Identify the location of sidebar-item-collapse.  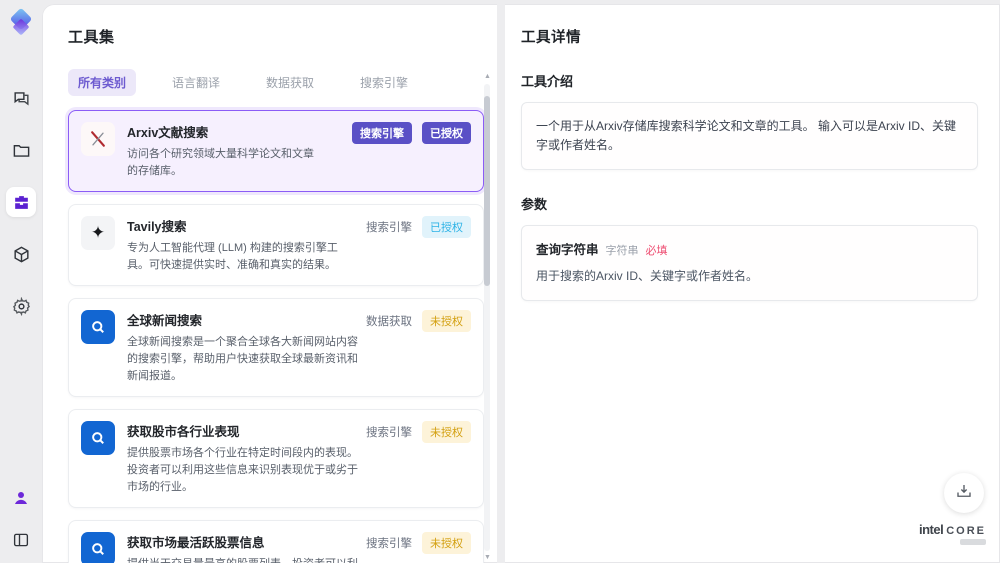
(21, 540).